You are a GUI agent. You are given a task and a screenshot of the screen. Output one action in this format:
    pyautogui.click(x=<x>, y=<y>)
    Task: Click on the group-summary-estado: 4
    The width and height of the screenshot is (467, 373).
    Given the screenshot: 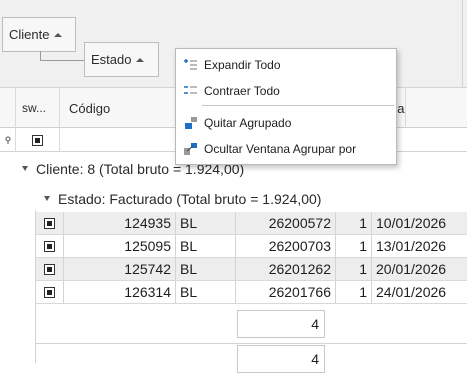 What is the action you would take?
    pyautogui.click(x=281, y=324)
    